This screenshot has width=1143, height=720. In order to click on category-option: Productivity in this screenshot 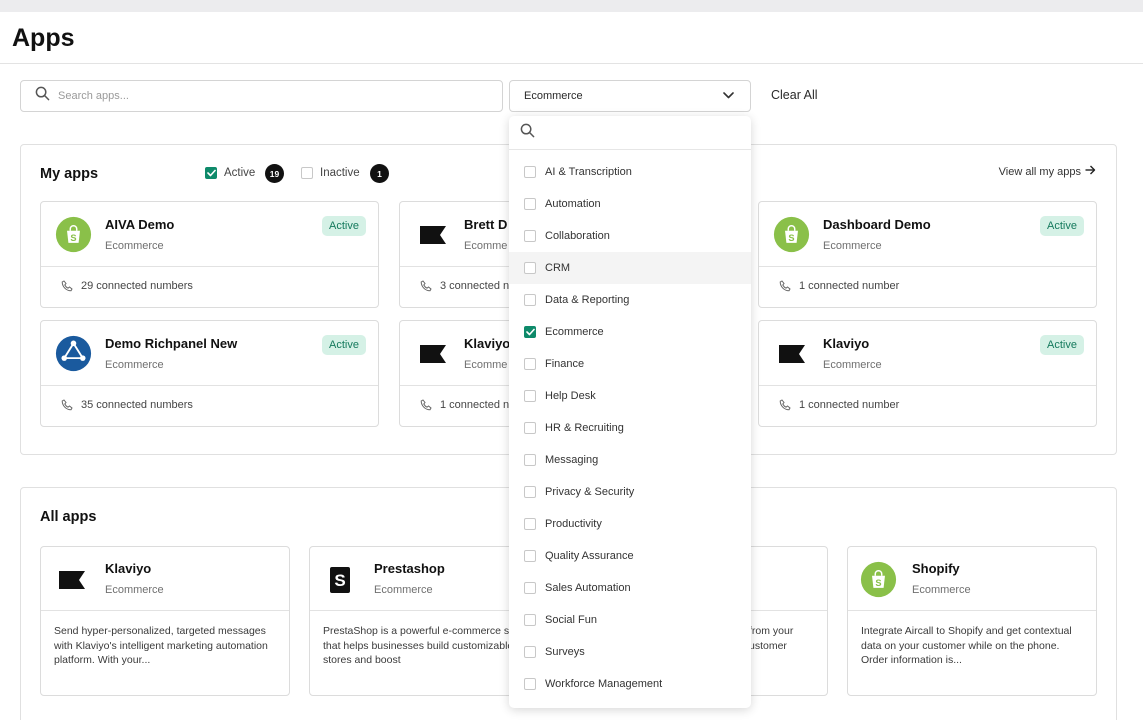, I will do `click(630, 524)`.